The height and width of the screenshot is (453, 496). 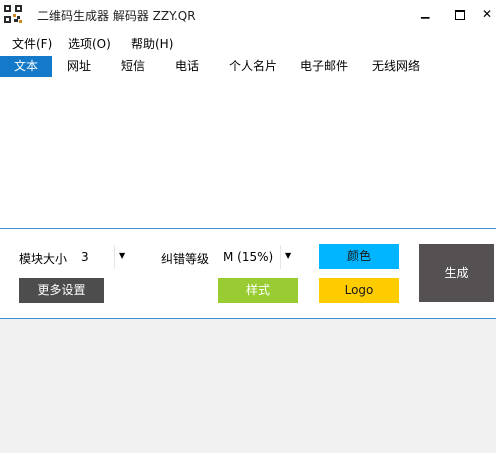 What do you see at coordinates (185, 259) in the screenshot?
I see `error-level-label: 纠错等级` at bounding box center [185, 259].